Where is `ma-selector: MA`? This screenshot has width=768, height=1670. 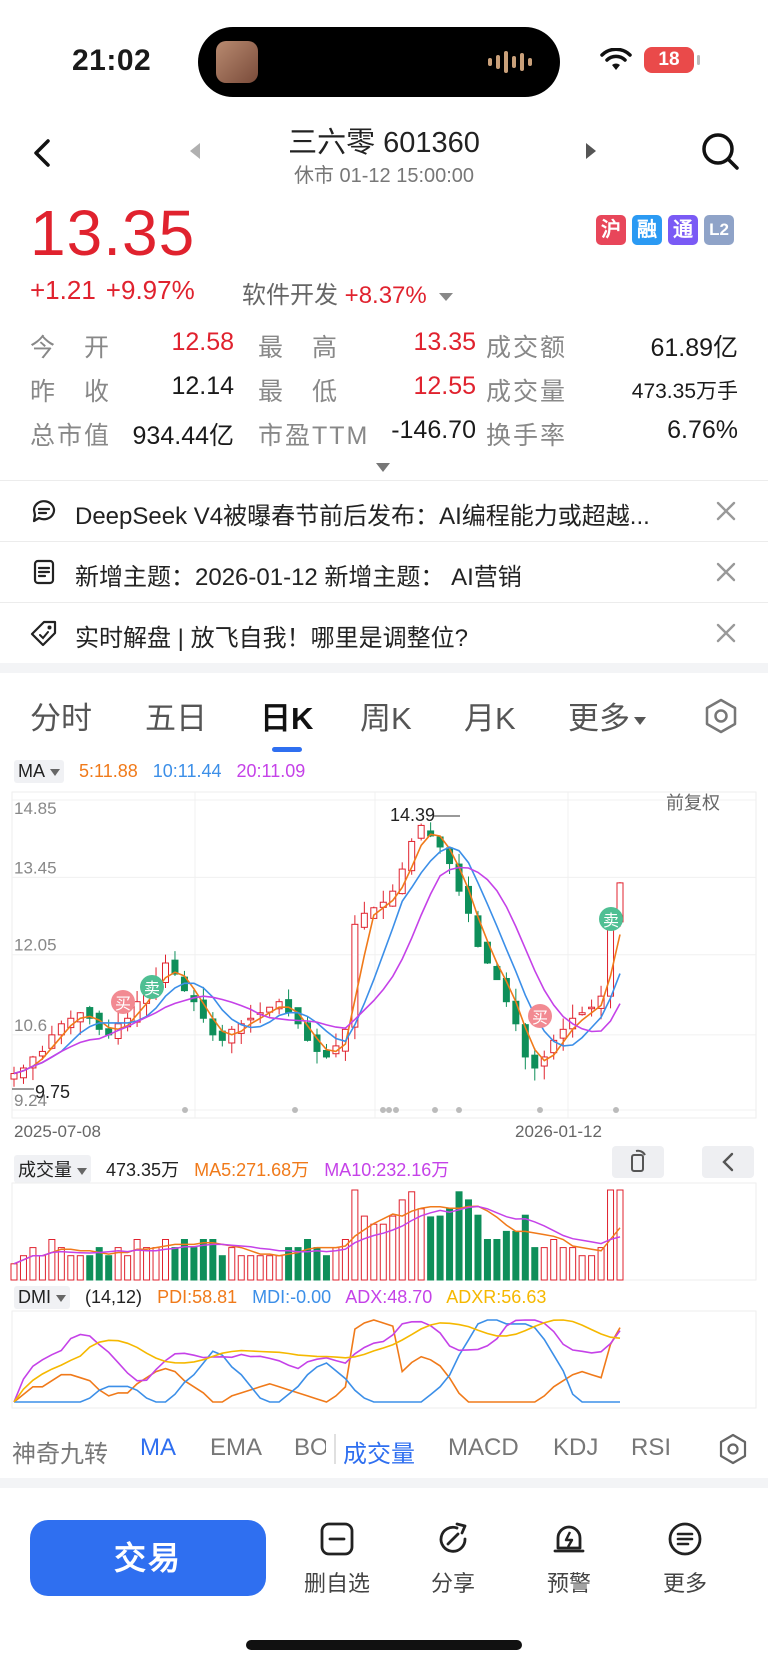 ma-selector: MA is located at coordinates (39, 771).